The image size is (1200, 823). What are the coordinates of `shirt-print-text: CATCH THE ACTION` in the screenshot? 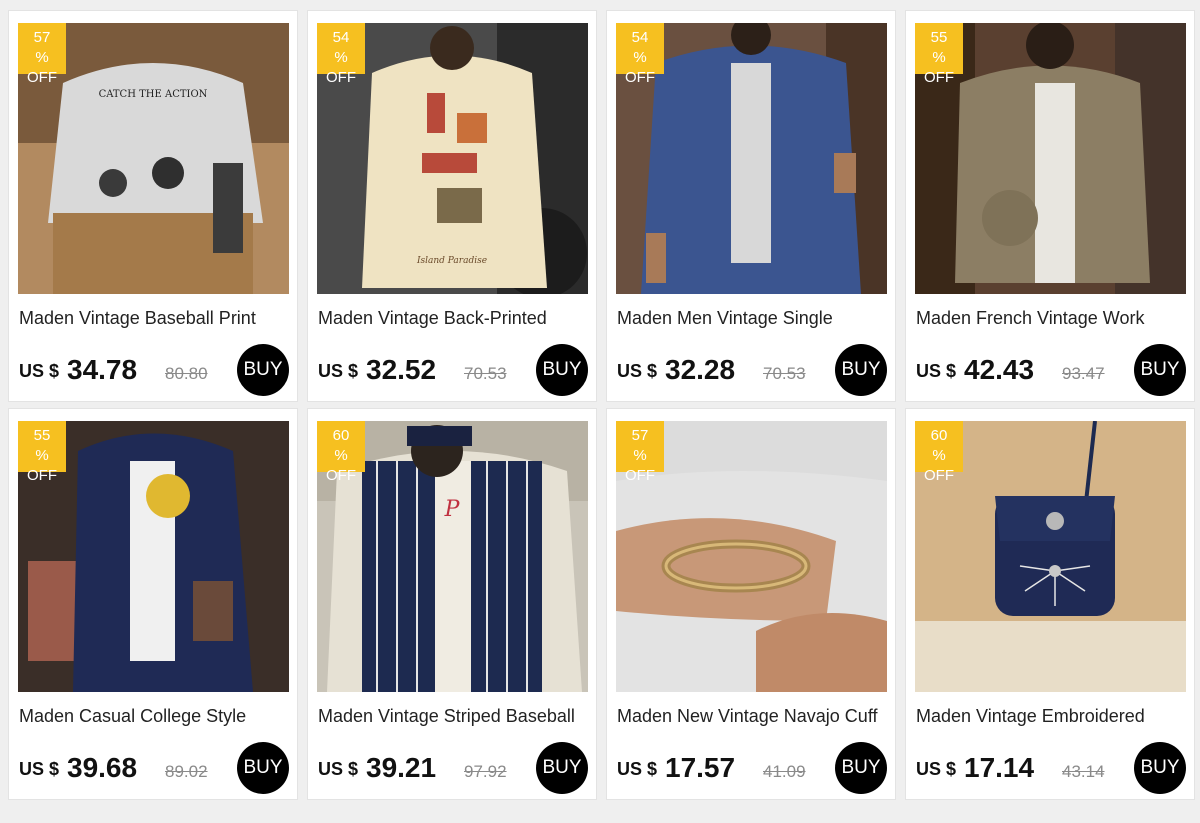 It's located at (153, 94).